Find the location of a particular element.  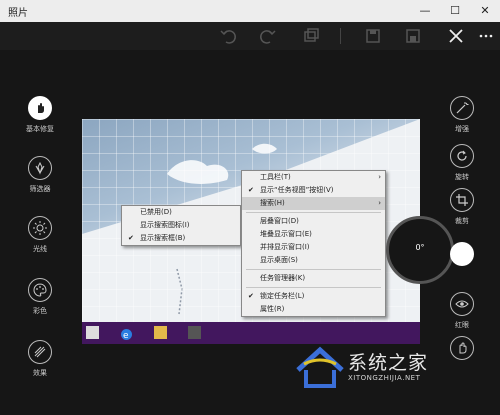

rotation-dial: 0° is located at coordinates (420, 250).